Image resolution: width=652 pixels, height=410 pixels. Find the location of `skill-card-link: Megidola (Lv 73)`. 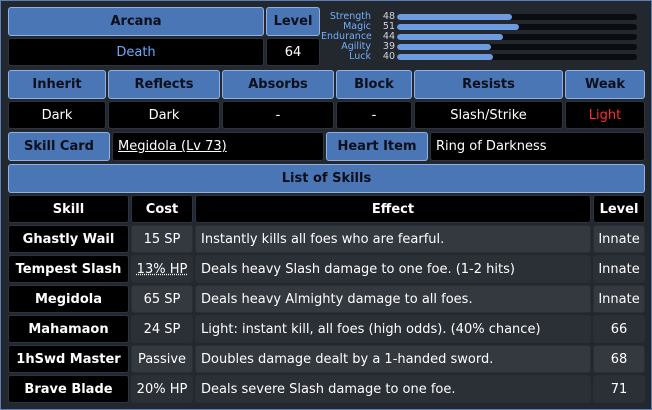

skill-card-link: Megidola (Lv 73) is located at coordinates (172, 146).